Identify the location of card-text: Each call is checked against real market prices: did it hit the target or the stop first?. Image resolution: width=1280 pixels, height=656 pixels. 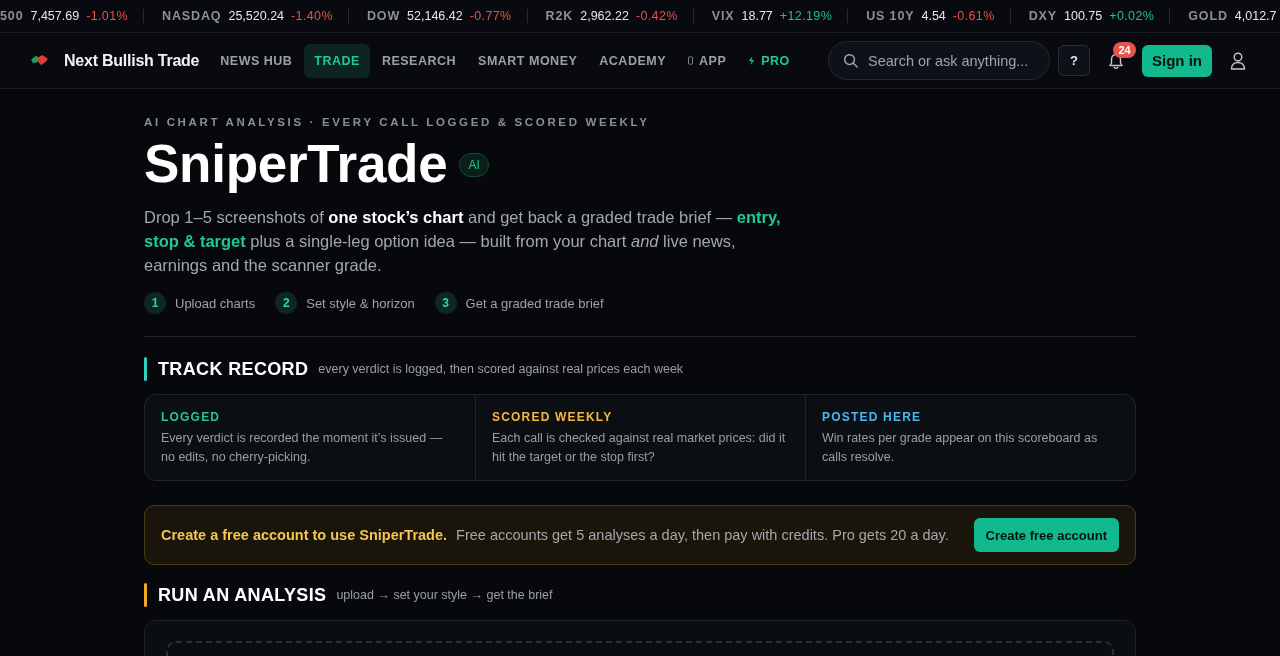
(639, 448).